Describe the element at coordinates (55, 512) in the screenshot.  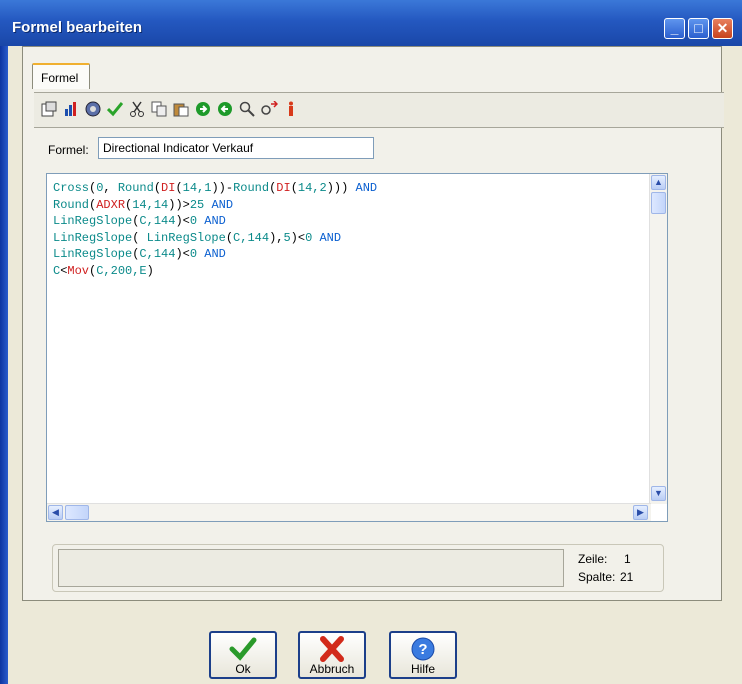
I see `scroll-left-icon: ◀` at that location.